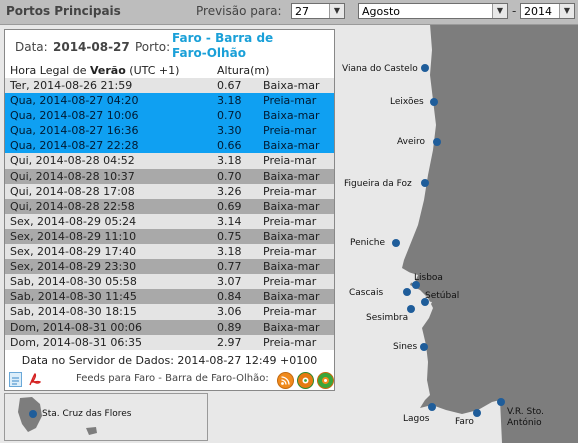 Image resolution: width=578 pixels, height=443 pixels. I want to click on tide-time: Sab, 2014-08-30 11:45, so click(73, 297).